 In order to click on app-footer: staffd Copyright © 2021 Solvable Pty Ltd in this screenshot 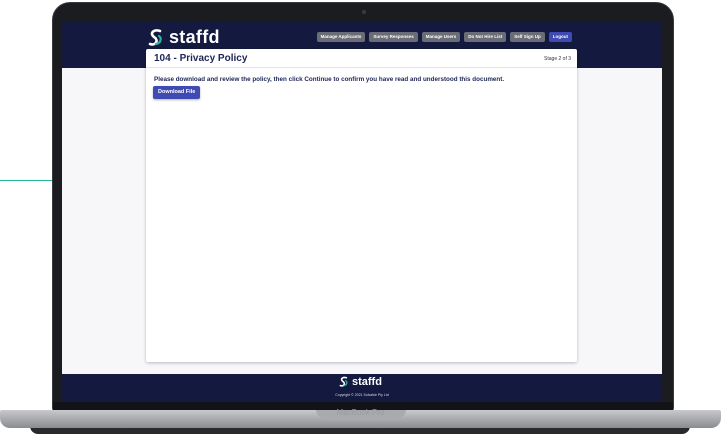, I will do `click(362, 388)`.